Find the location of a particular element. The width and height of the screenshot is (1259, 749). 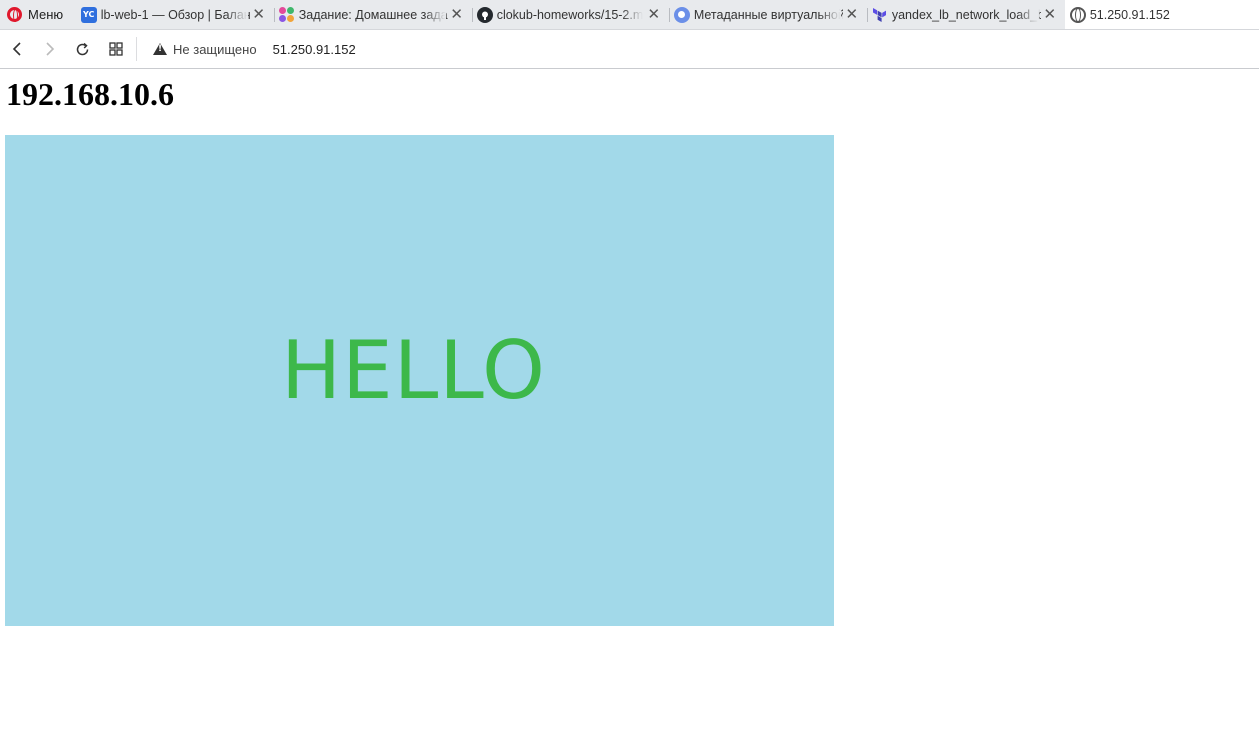

forward-button is located at coordinates (49, 49).